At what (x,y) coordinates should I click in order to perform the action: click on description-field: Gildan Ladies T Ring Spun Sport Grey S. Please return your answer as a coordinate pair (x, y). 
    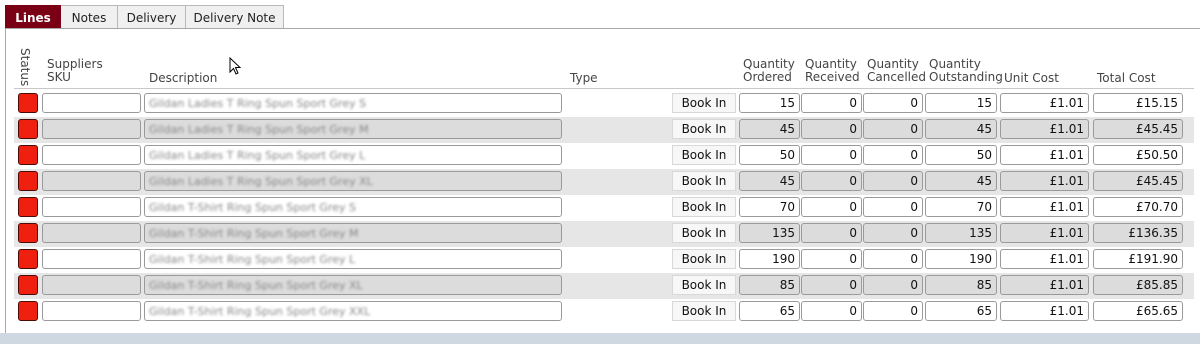
    Looking at the image, I should click on (353, 103).